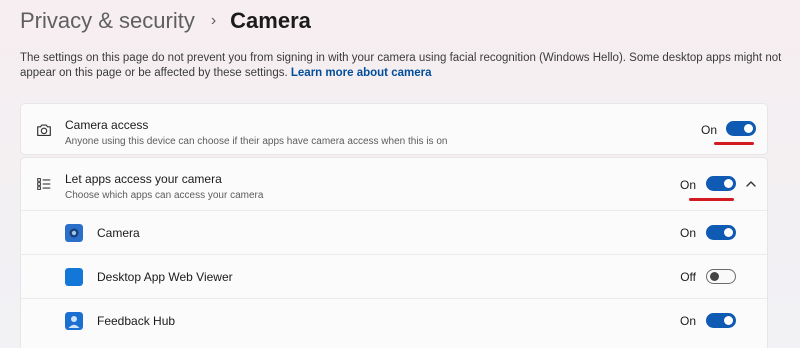 This screenshot has height=348, width=800. I want to click on breadcrumb: Privacy & security › Camera, so click(165, 21).